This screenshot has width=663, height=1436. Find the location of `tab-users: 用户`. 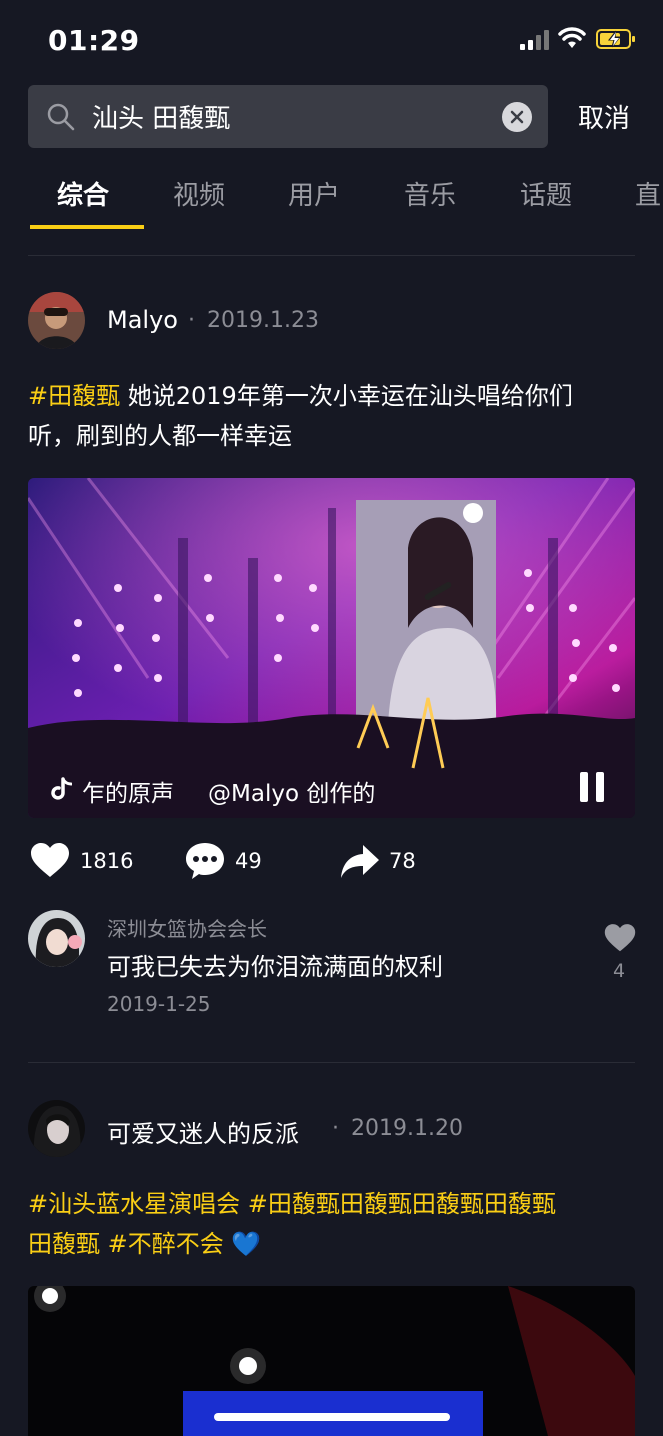

tab-users: 用户 is located at coordinates (314, 193).